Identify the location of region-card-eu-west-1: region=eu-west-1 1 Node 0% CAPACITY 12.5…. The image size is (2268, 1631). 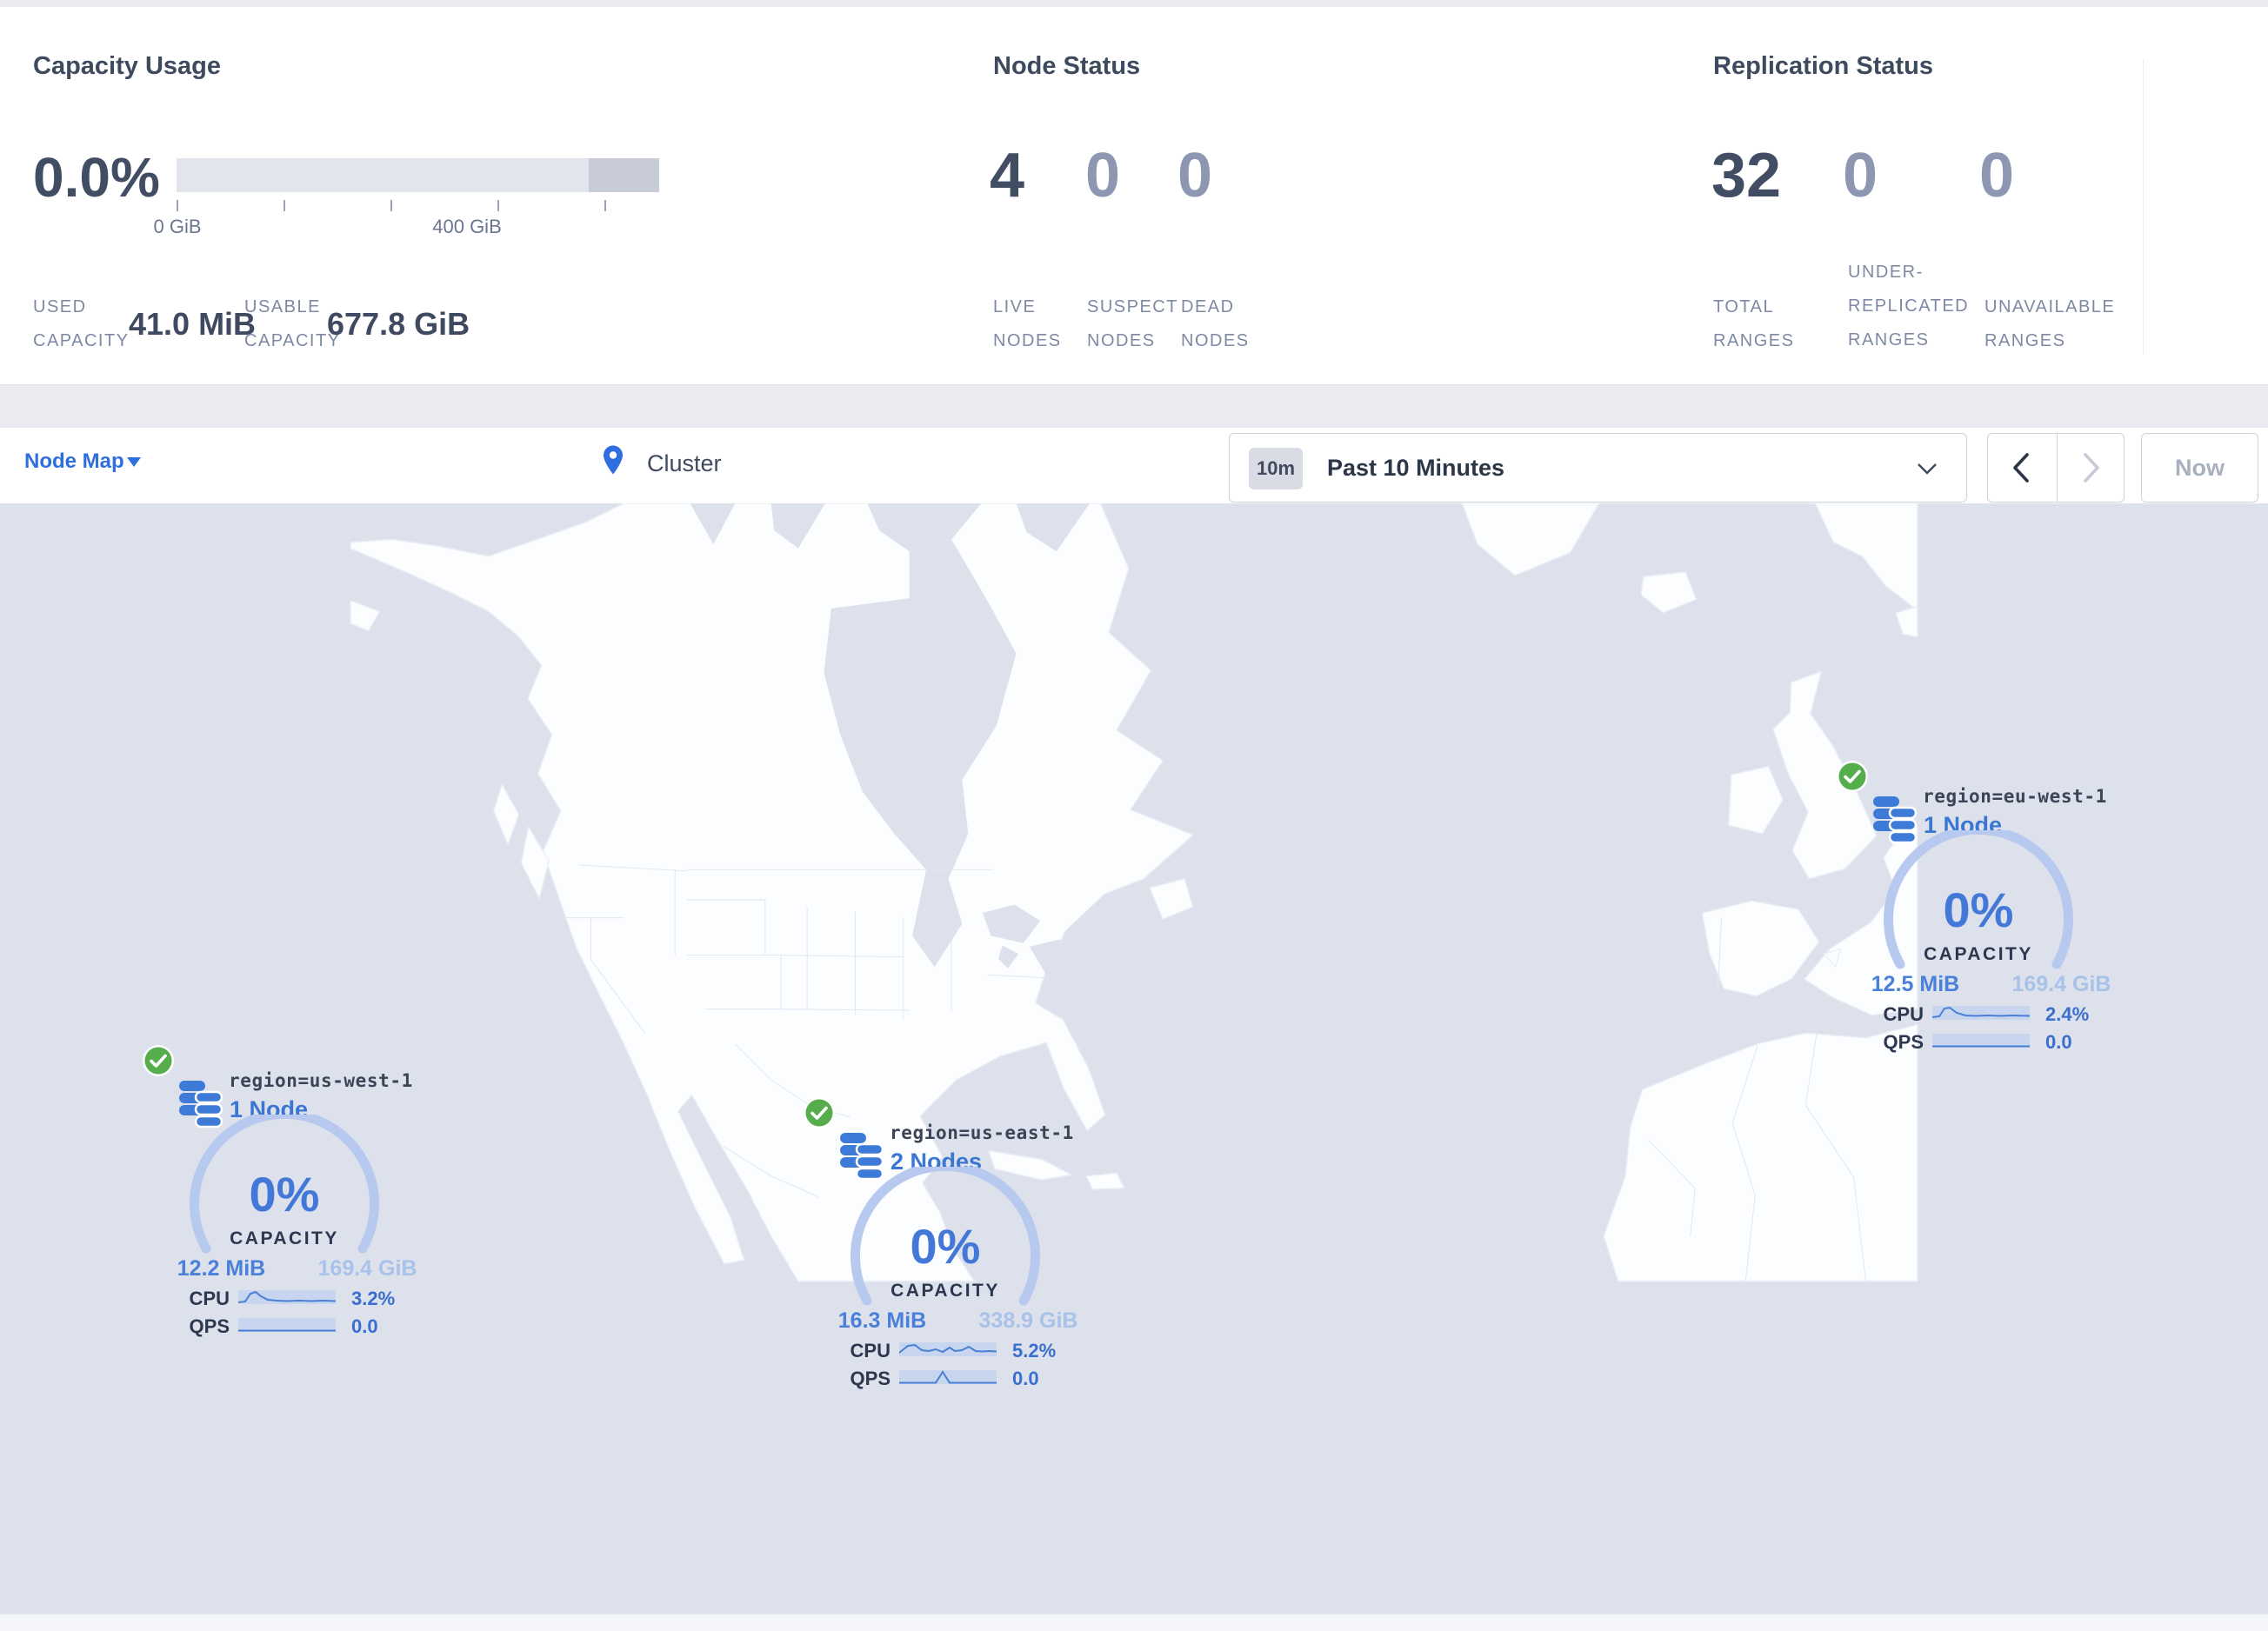
(1978, 907).